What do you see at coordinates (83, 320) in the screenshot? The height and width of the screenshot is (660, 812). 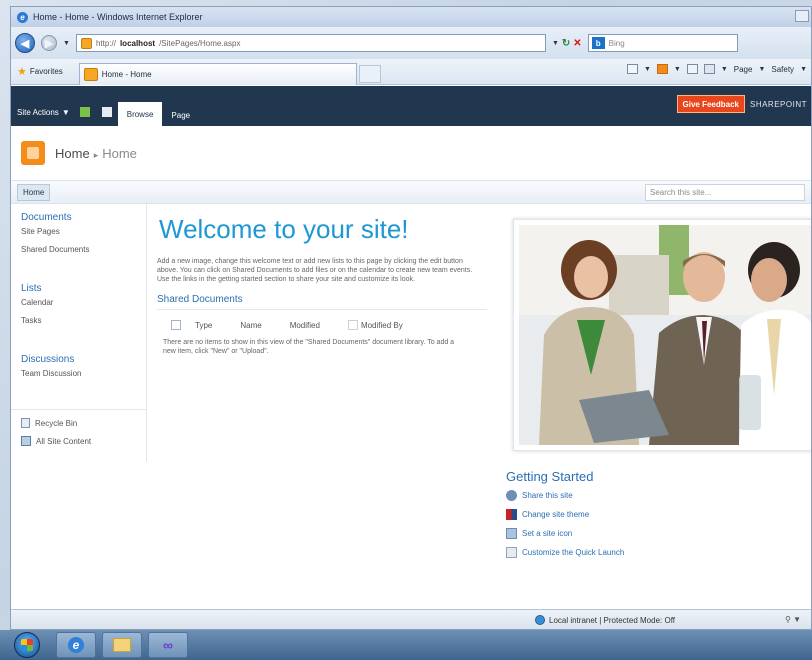 I see `ql-item-tasks: Tasks` at bounding box center [83, 320].